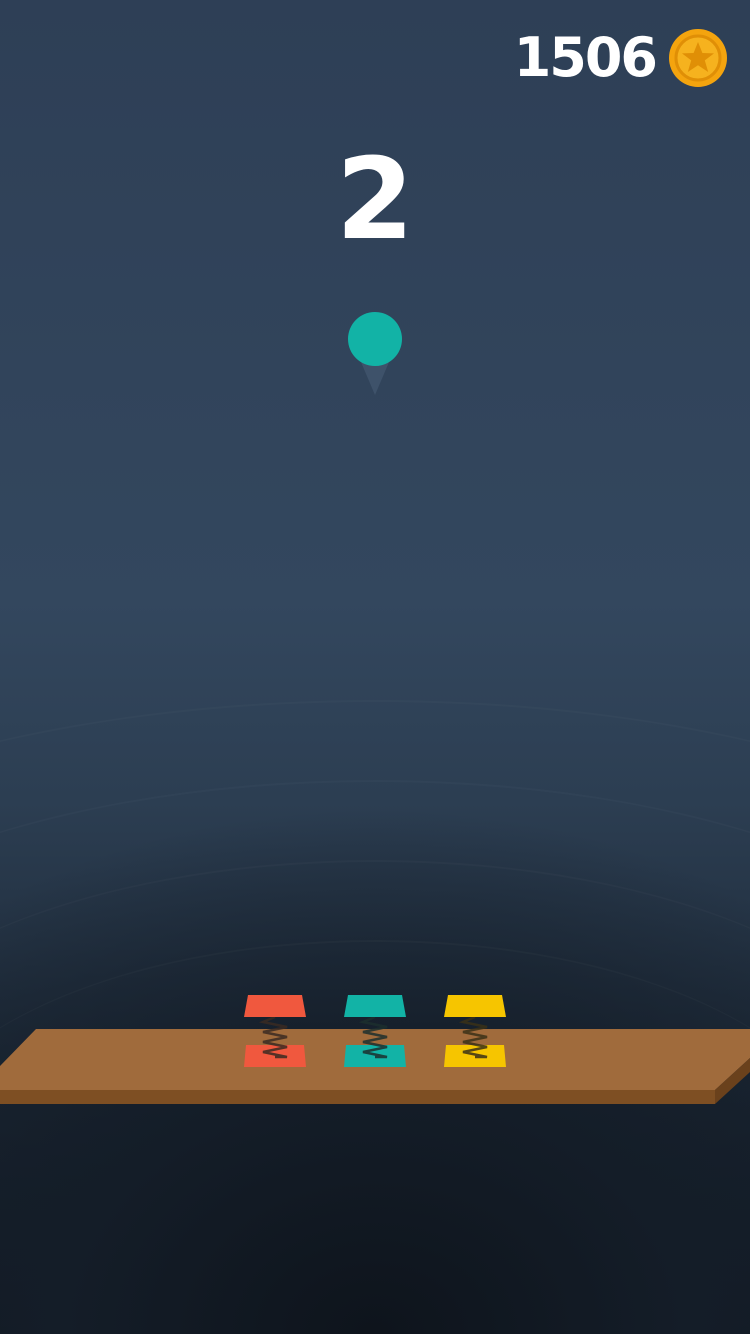 The image size is (750, 1334). Describe the element at coordinates (475, 1006) in the screenshot. I see `yellow-spring-pad` at that location.